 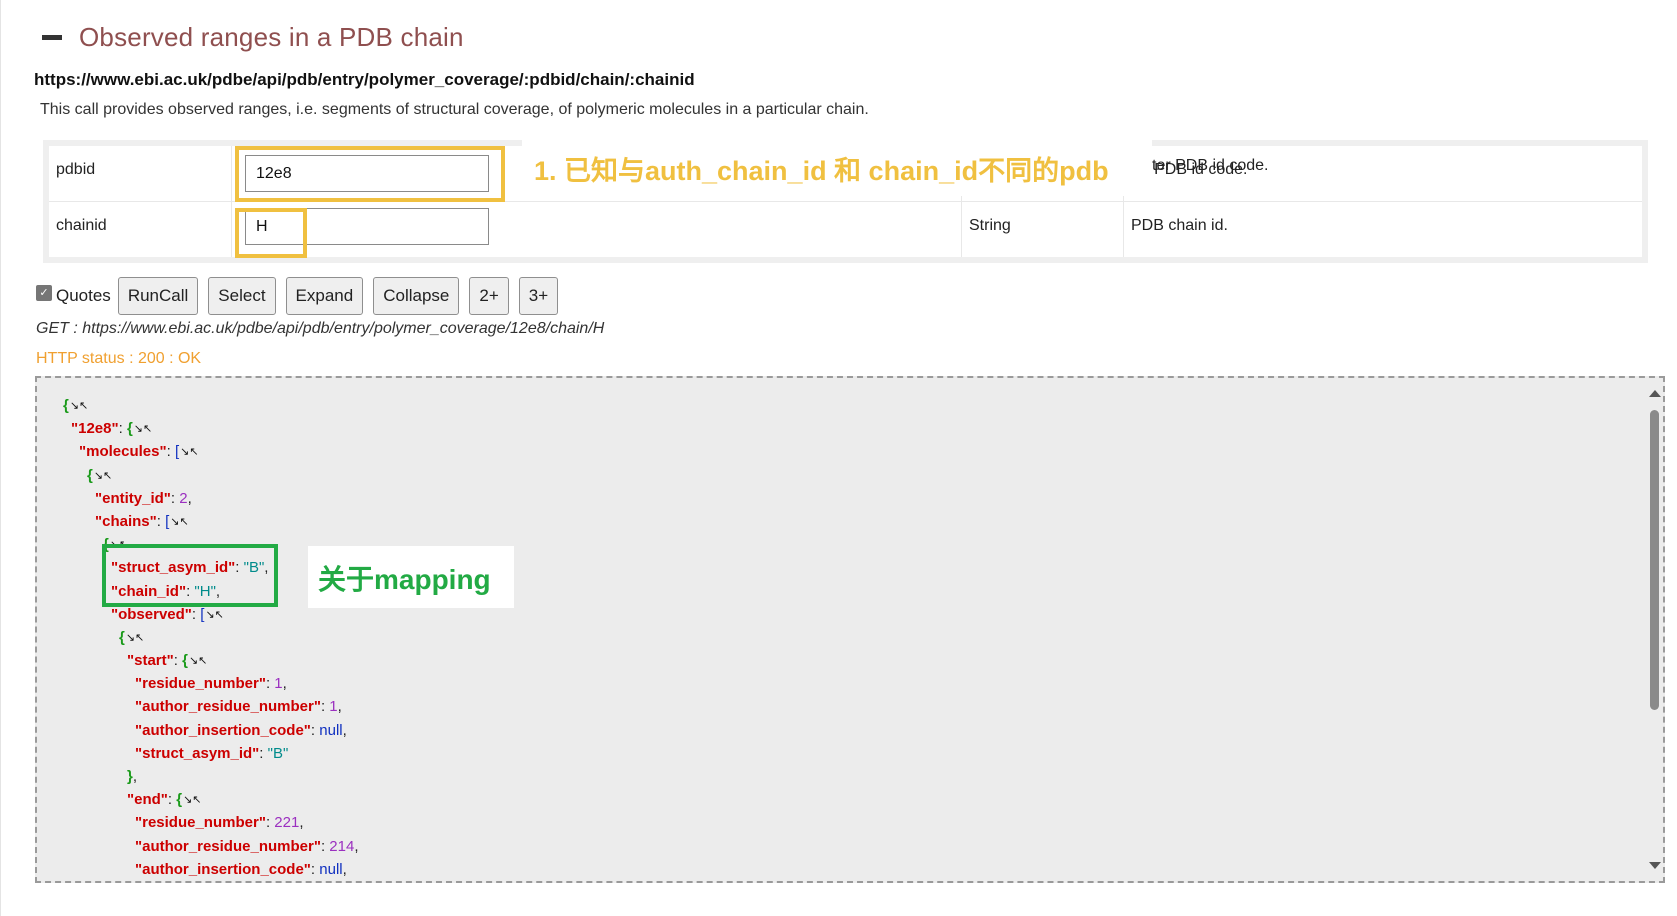 I want to click on param-desc: PDB chain id., so click(x=1179, y=225).